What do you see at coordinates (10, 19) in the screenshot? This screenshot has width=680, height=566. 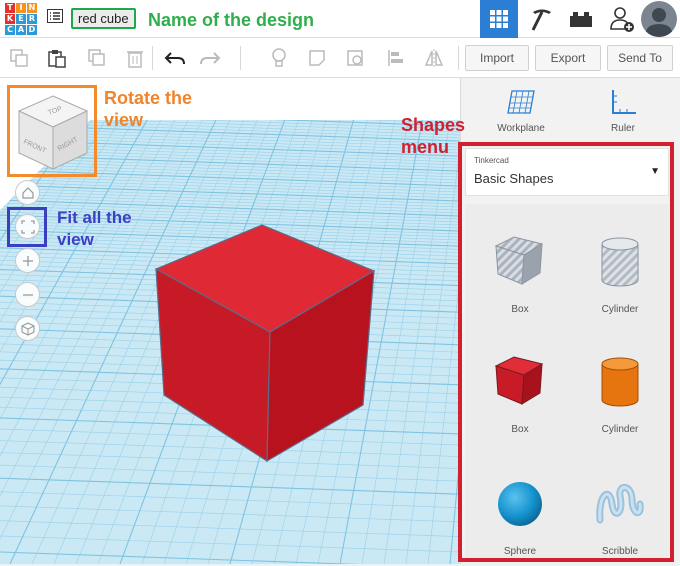 I see `logo-letter: K` at bounding box center [10, 19].